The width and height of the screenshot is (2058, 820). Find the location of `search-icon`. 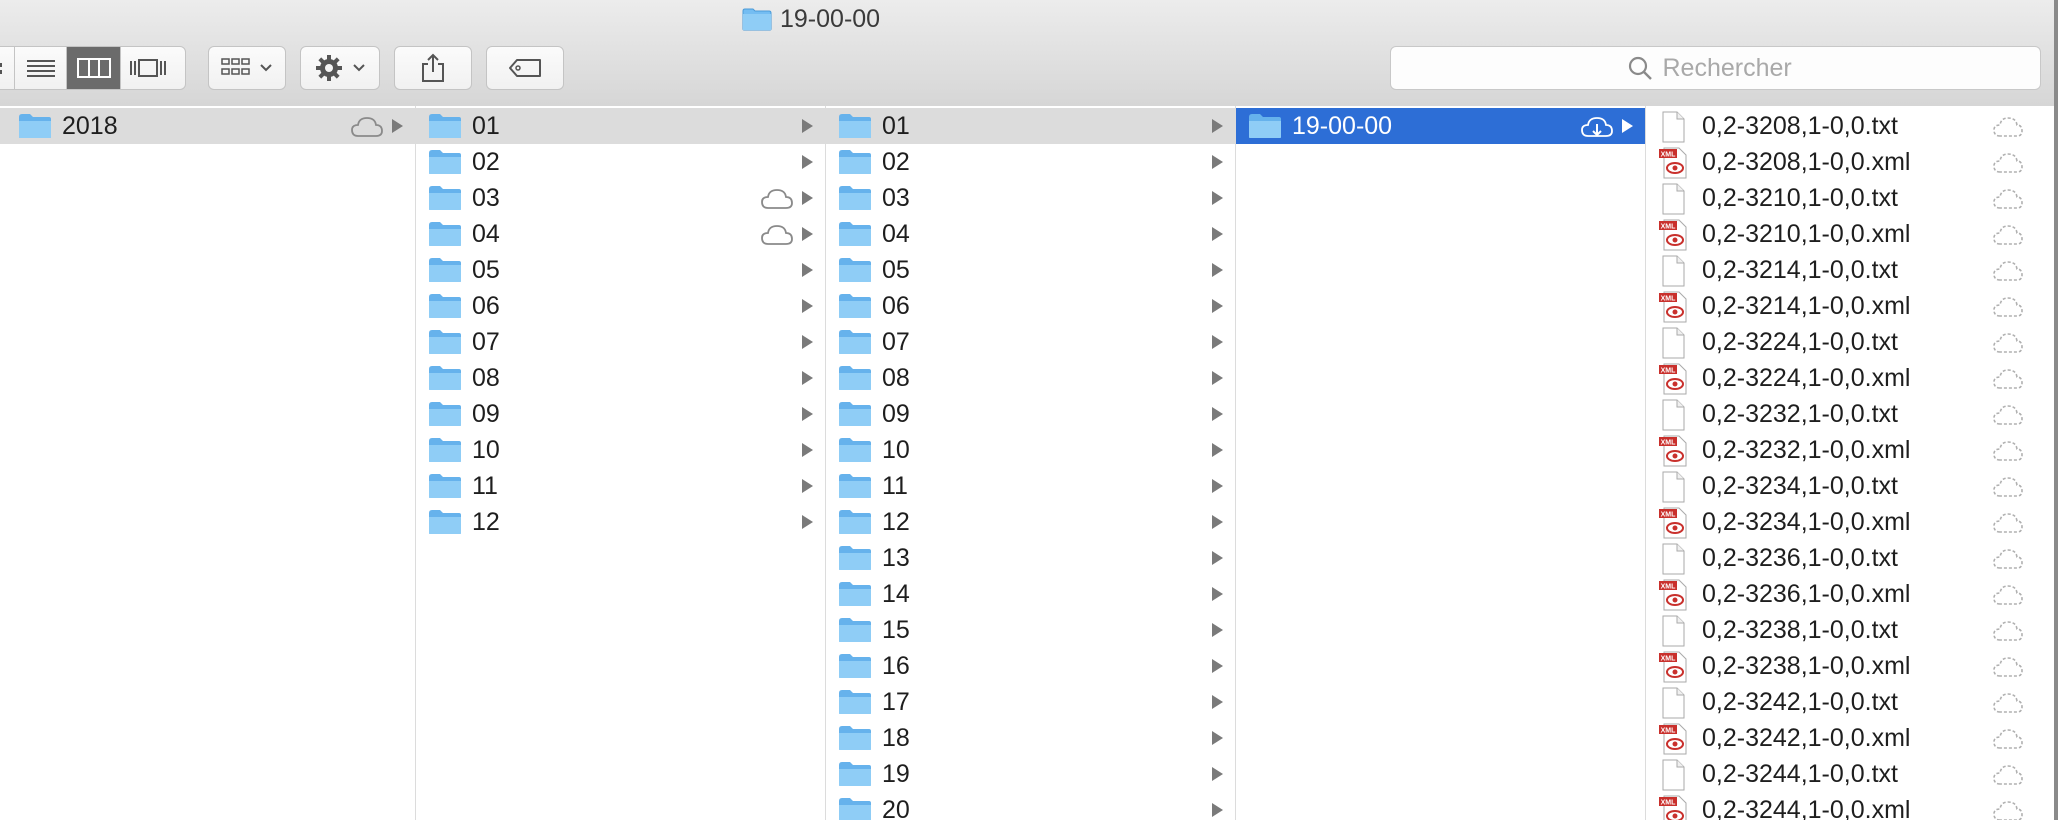

search-icon is located at coordinates (1640, 68).